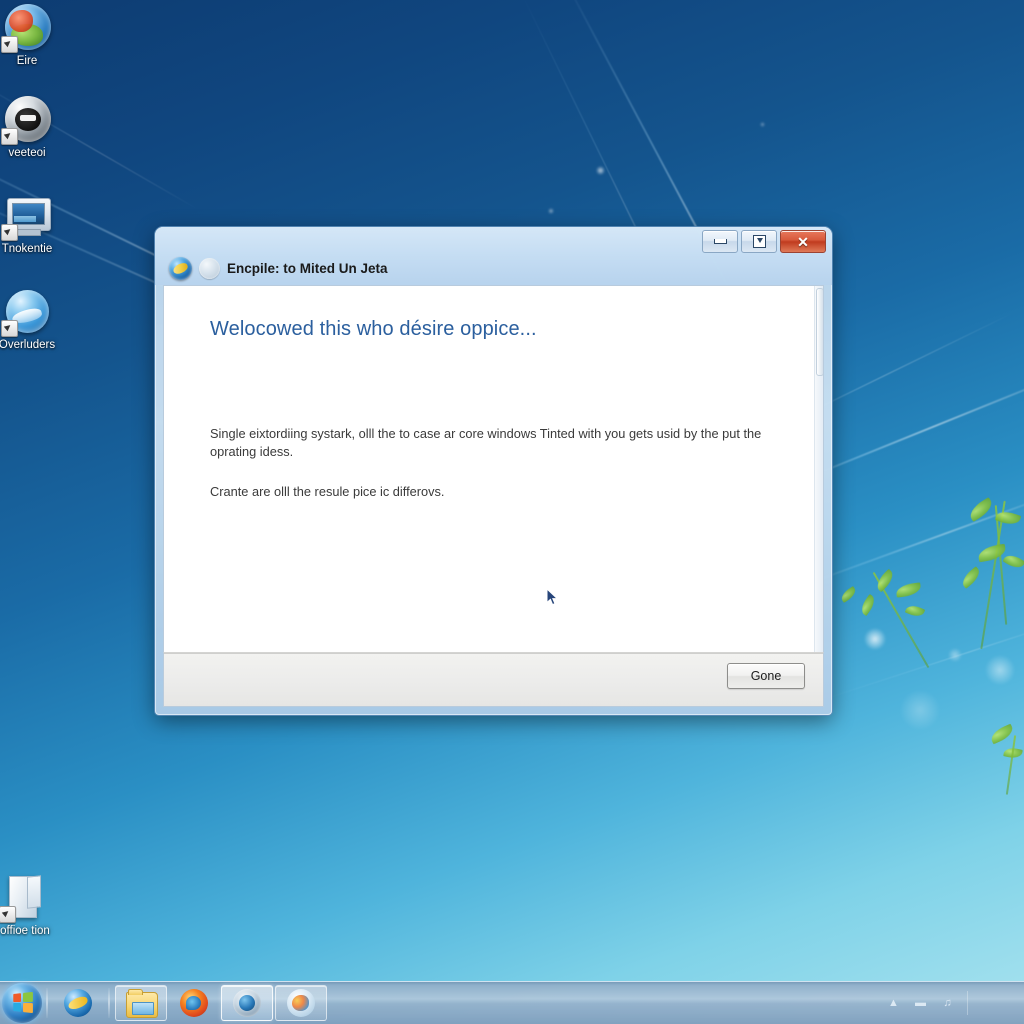 This screenshot has height=1024, width=1024. Describe the element at coordinates (24, 898) in the screenshot. I see `document-page-shortcut-icon` at that location.